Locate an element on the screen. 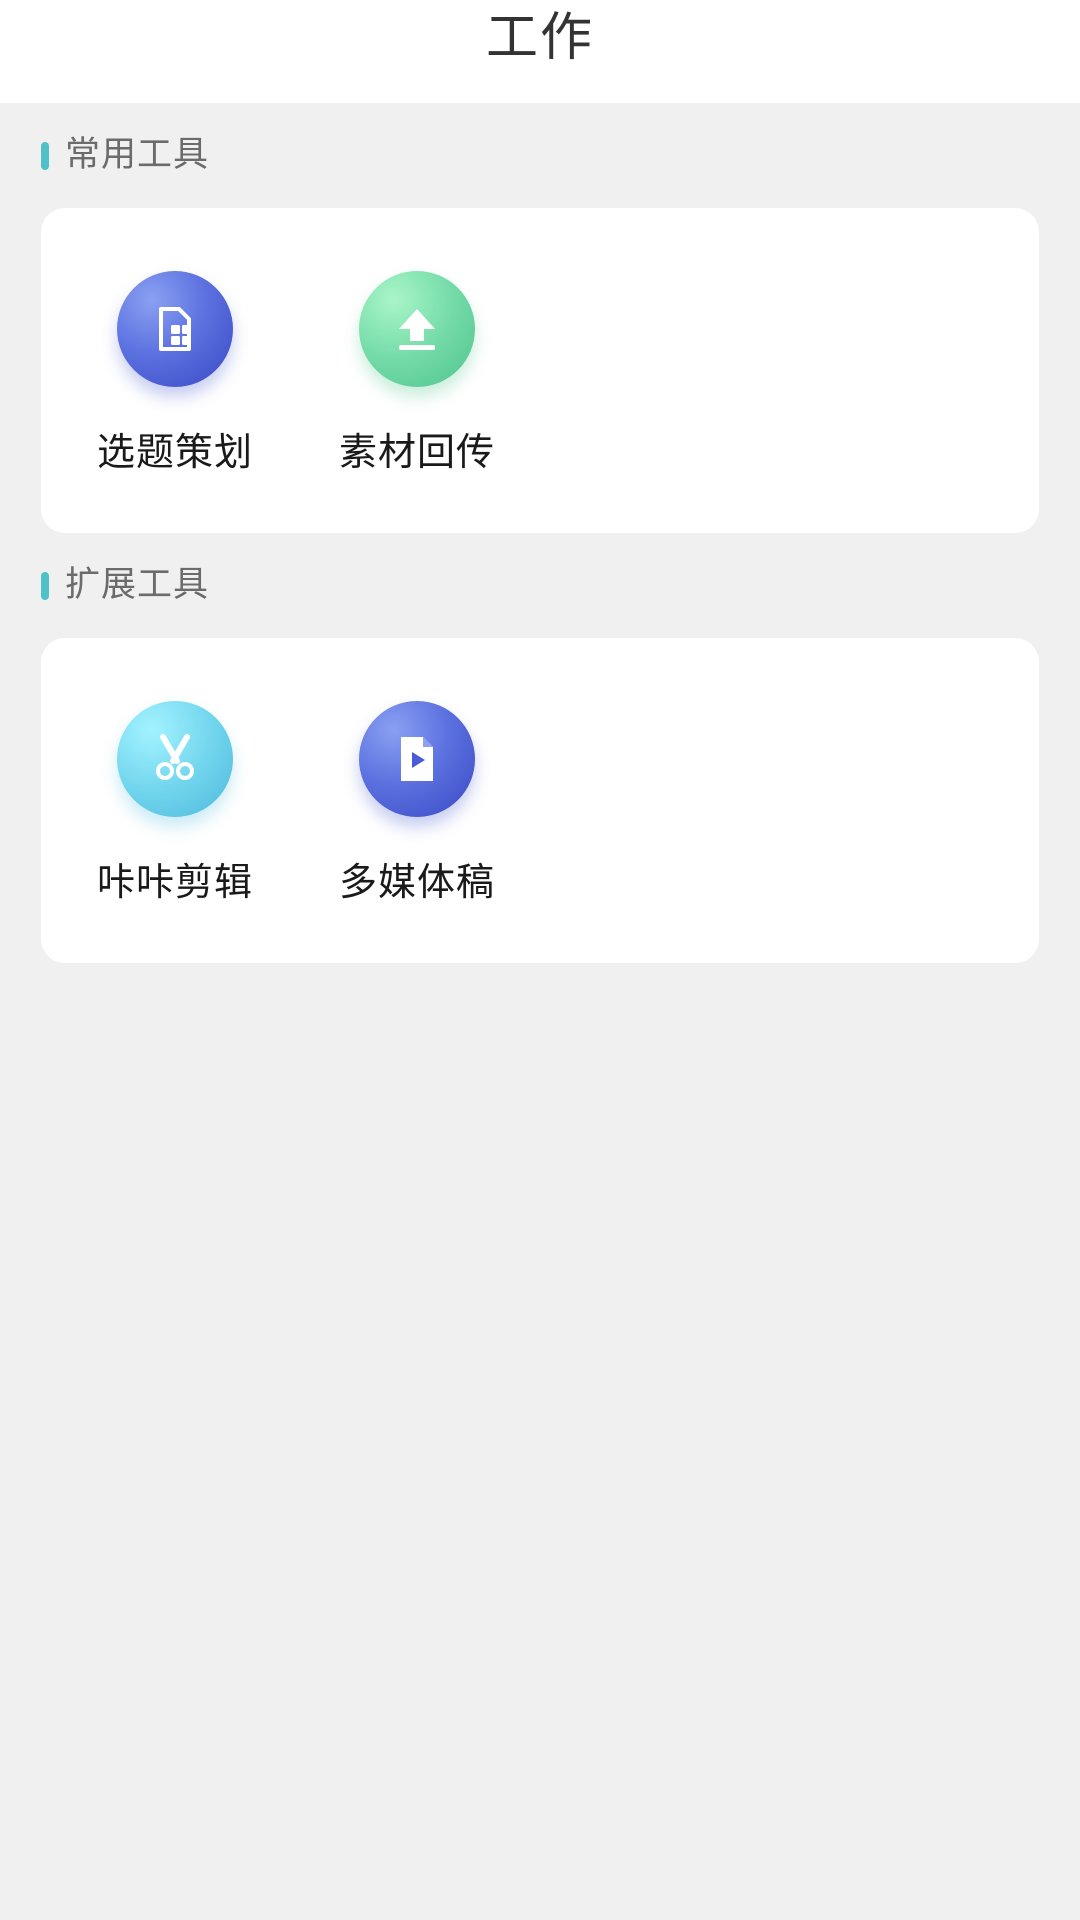 Image resolution: width=1080 pixels, height=1920 pixels. tool-kaka-editing: 咔咔剪辑 is located at coordinates (175, 800).